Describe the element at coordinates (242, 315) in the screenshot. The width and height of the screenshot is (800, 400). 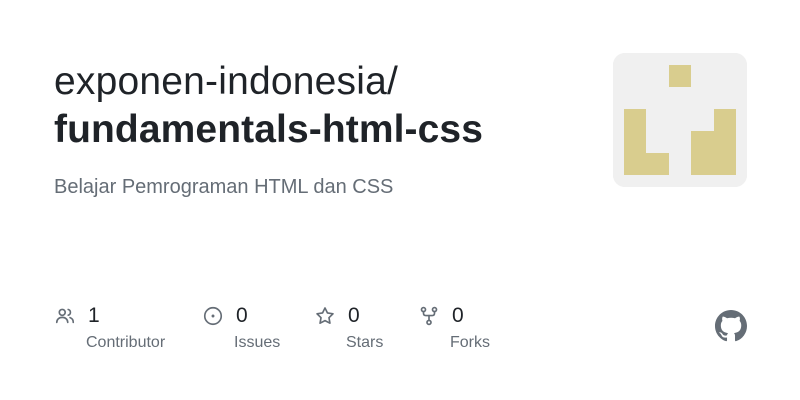
I see `issues-count: 0` at that location.